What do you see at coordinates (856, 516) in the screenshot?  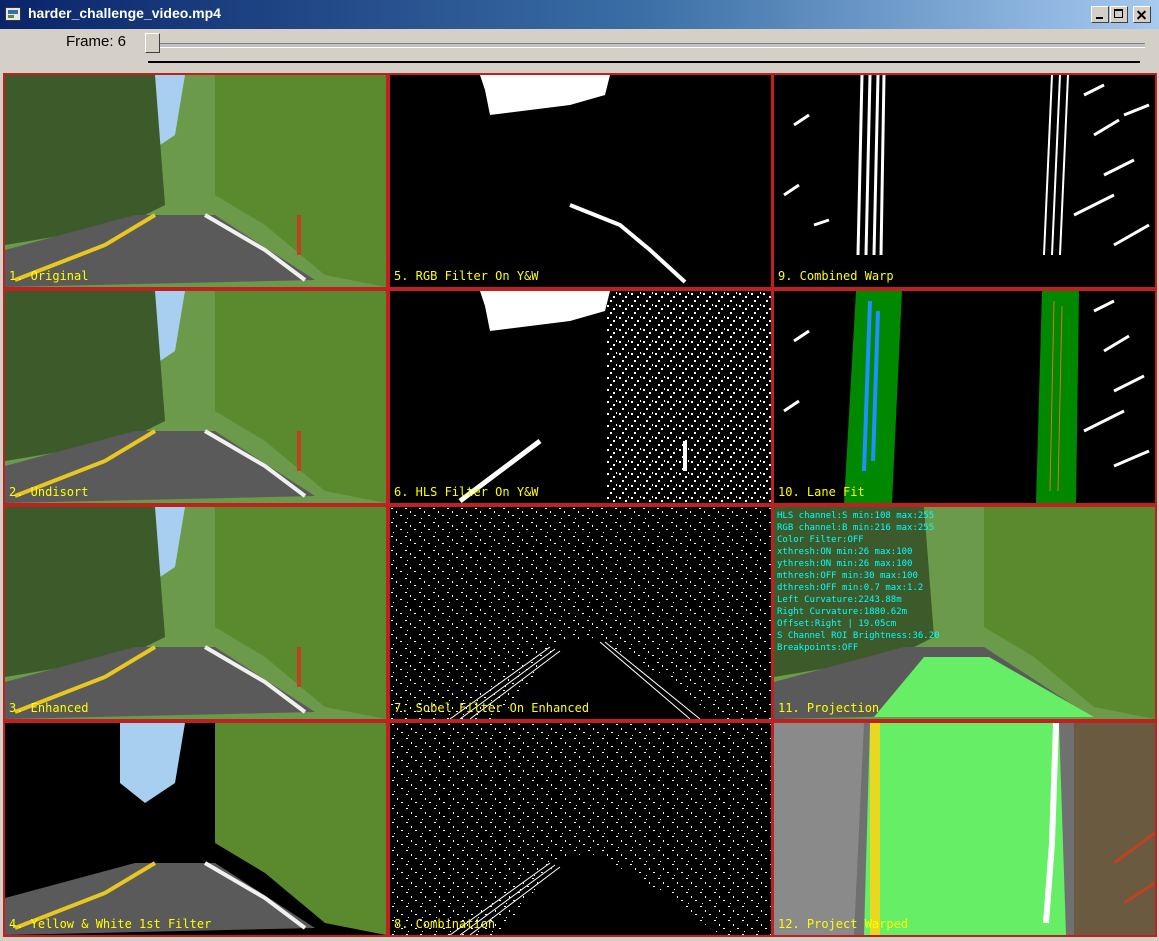 I see `overlay-line: HLS channel:S min:108 max:255` at bounding box center [856, 516].